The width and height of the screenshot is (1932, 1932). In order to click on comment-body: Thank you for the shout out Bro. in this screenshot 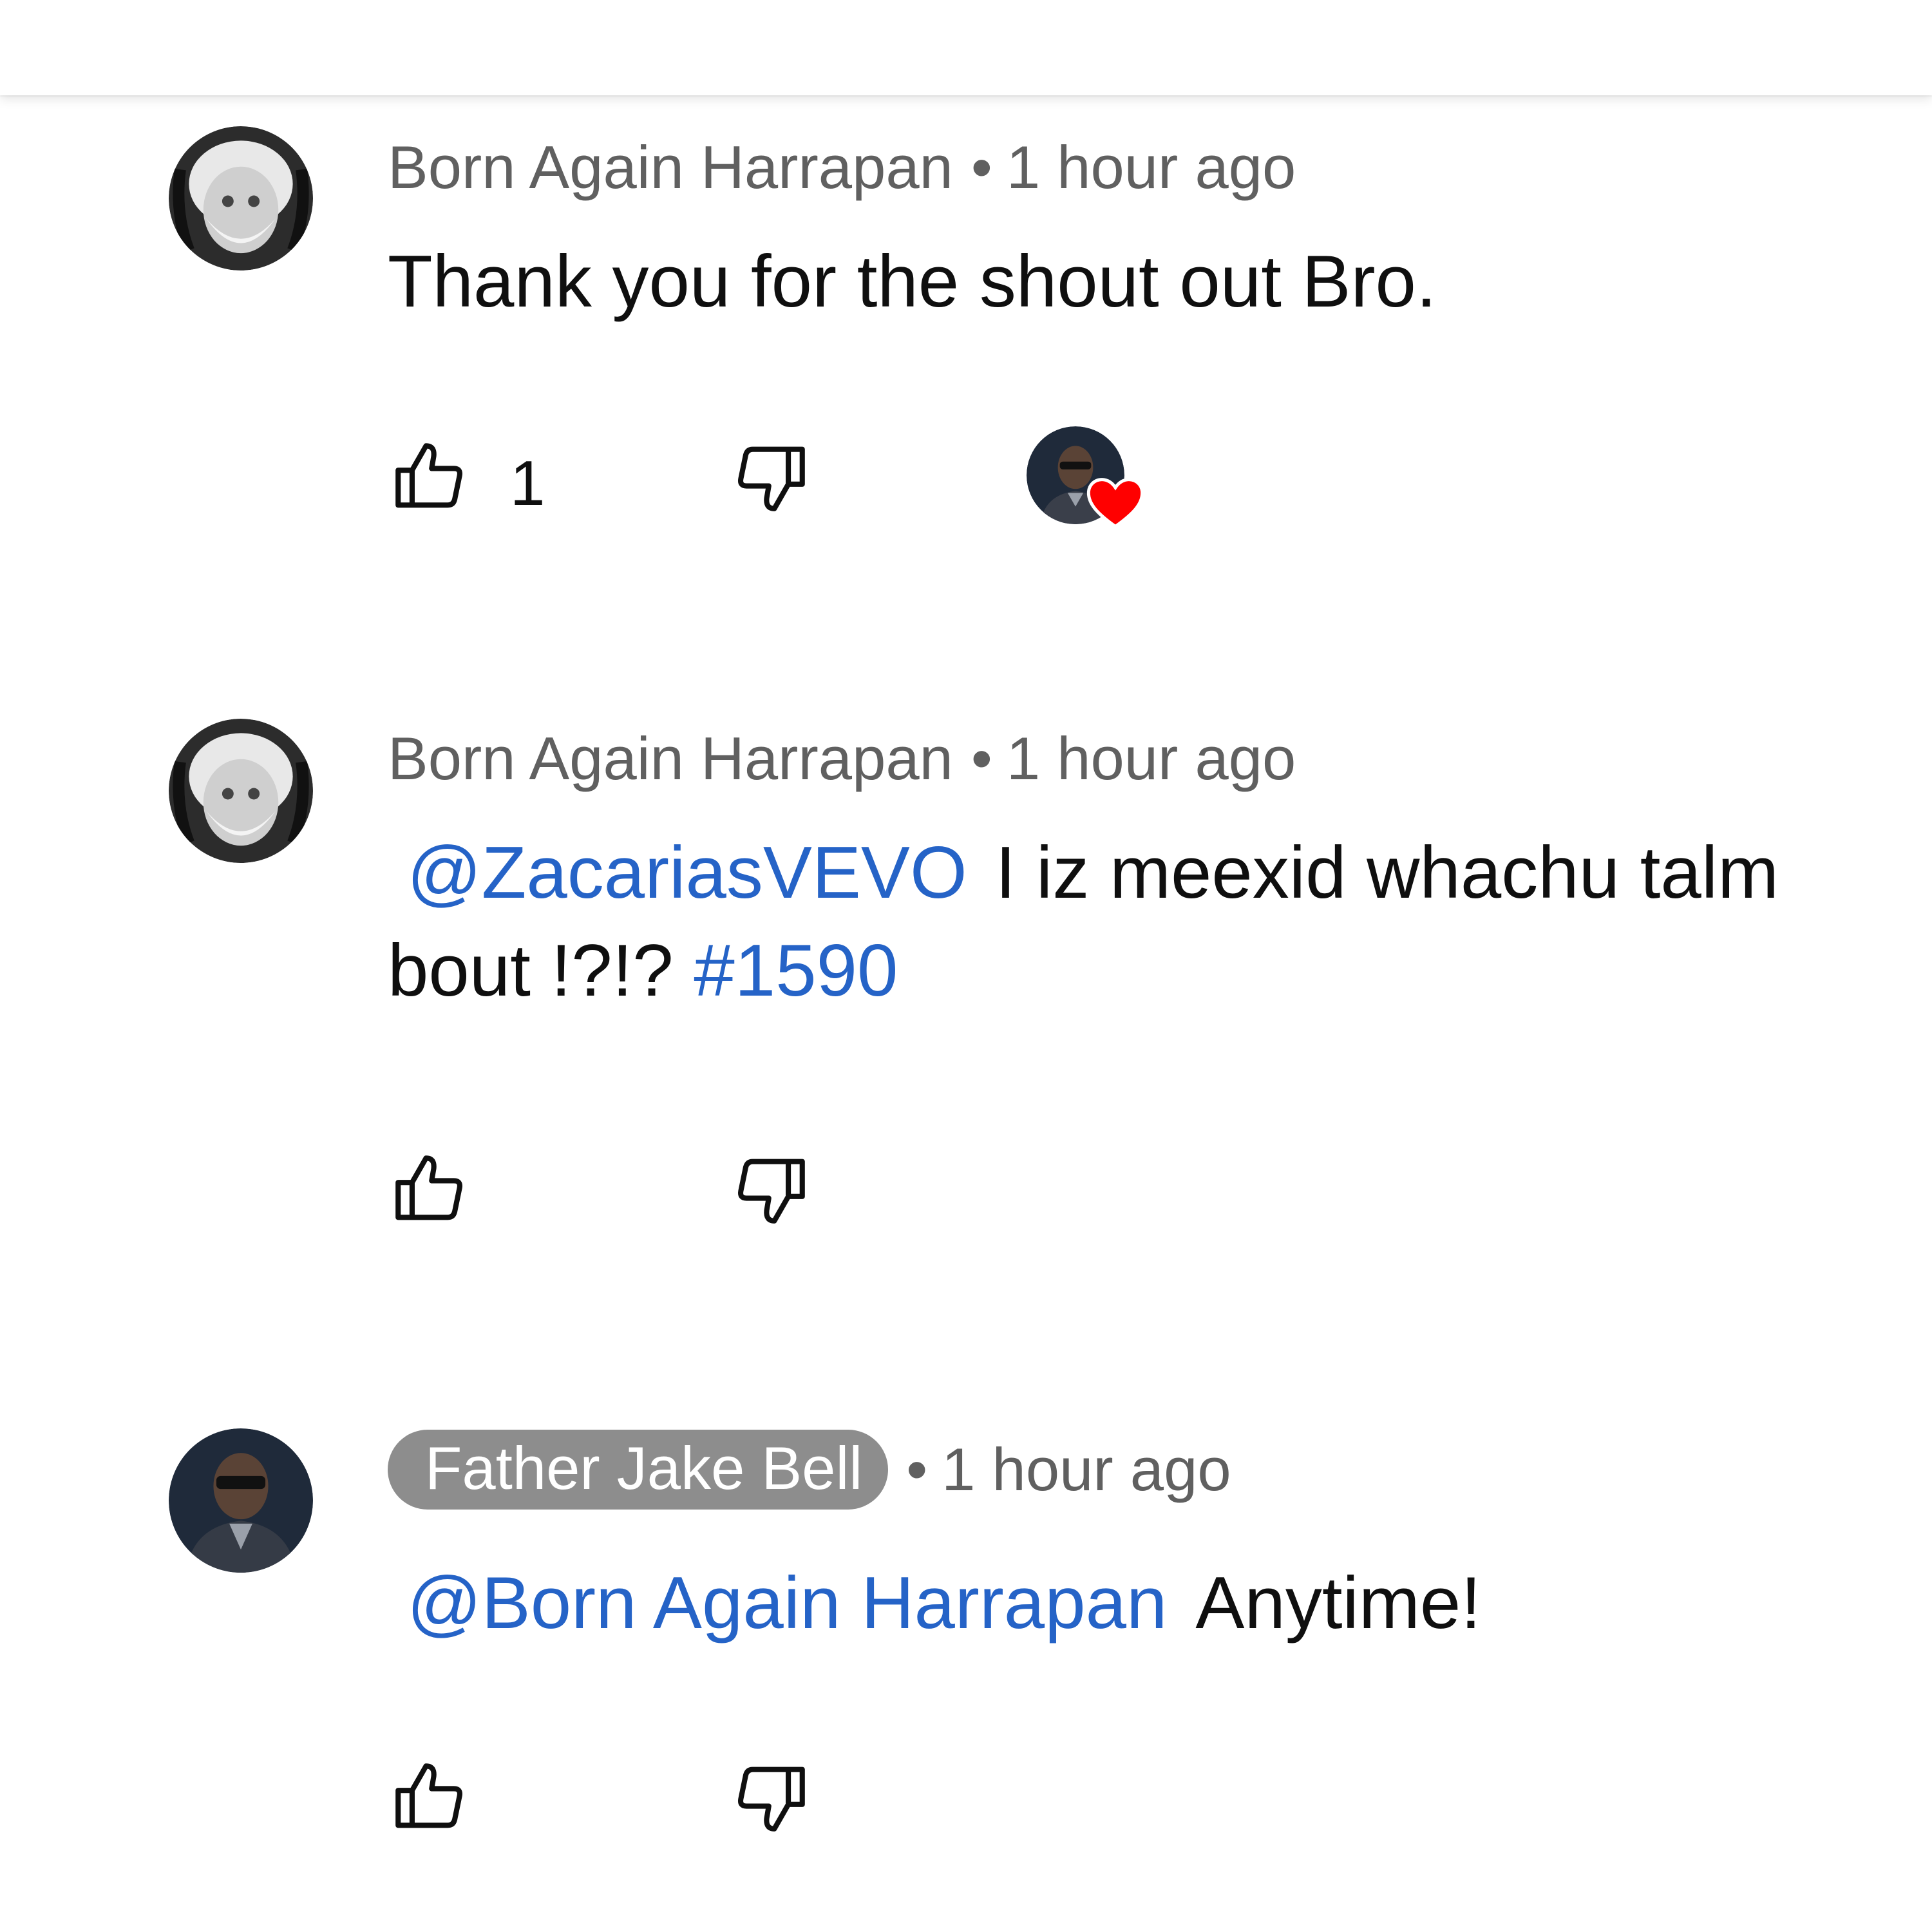, I will do `click(912, 282)`.